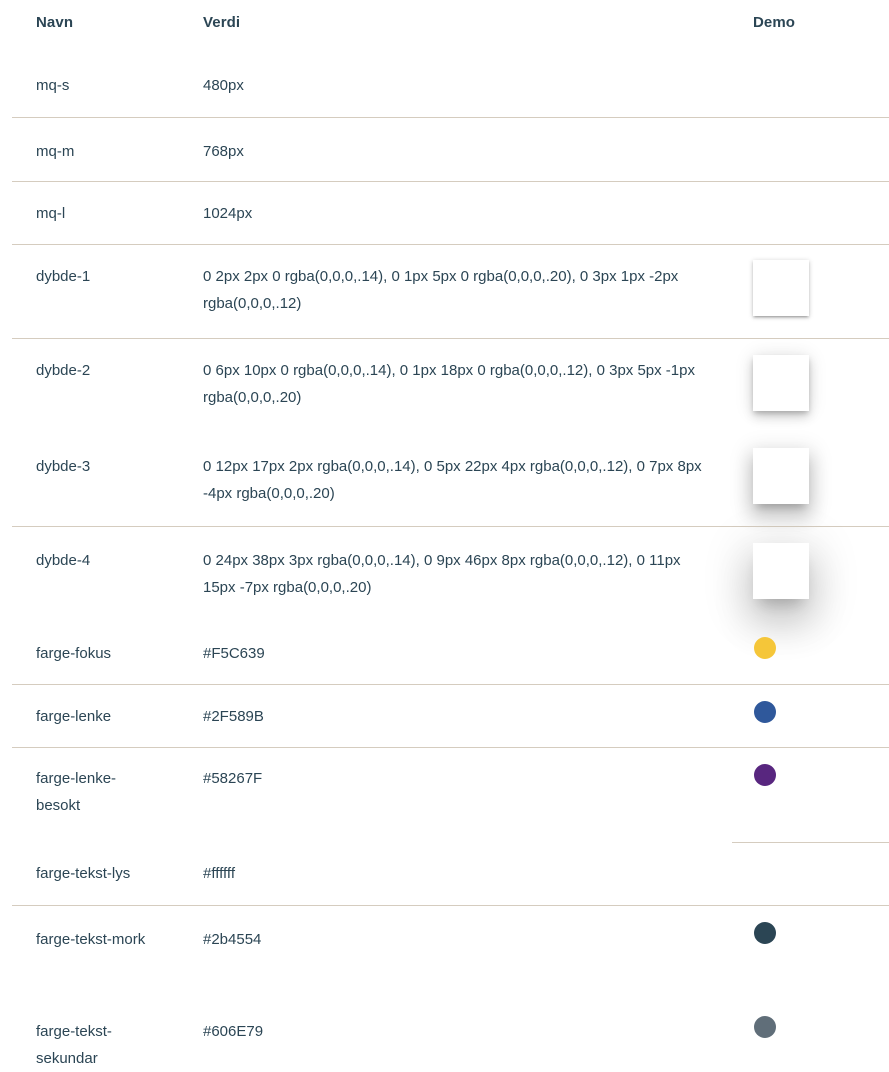  I want to click on row-value: 768px, so click(223, 151).